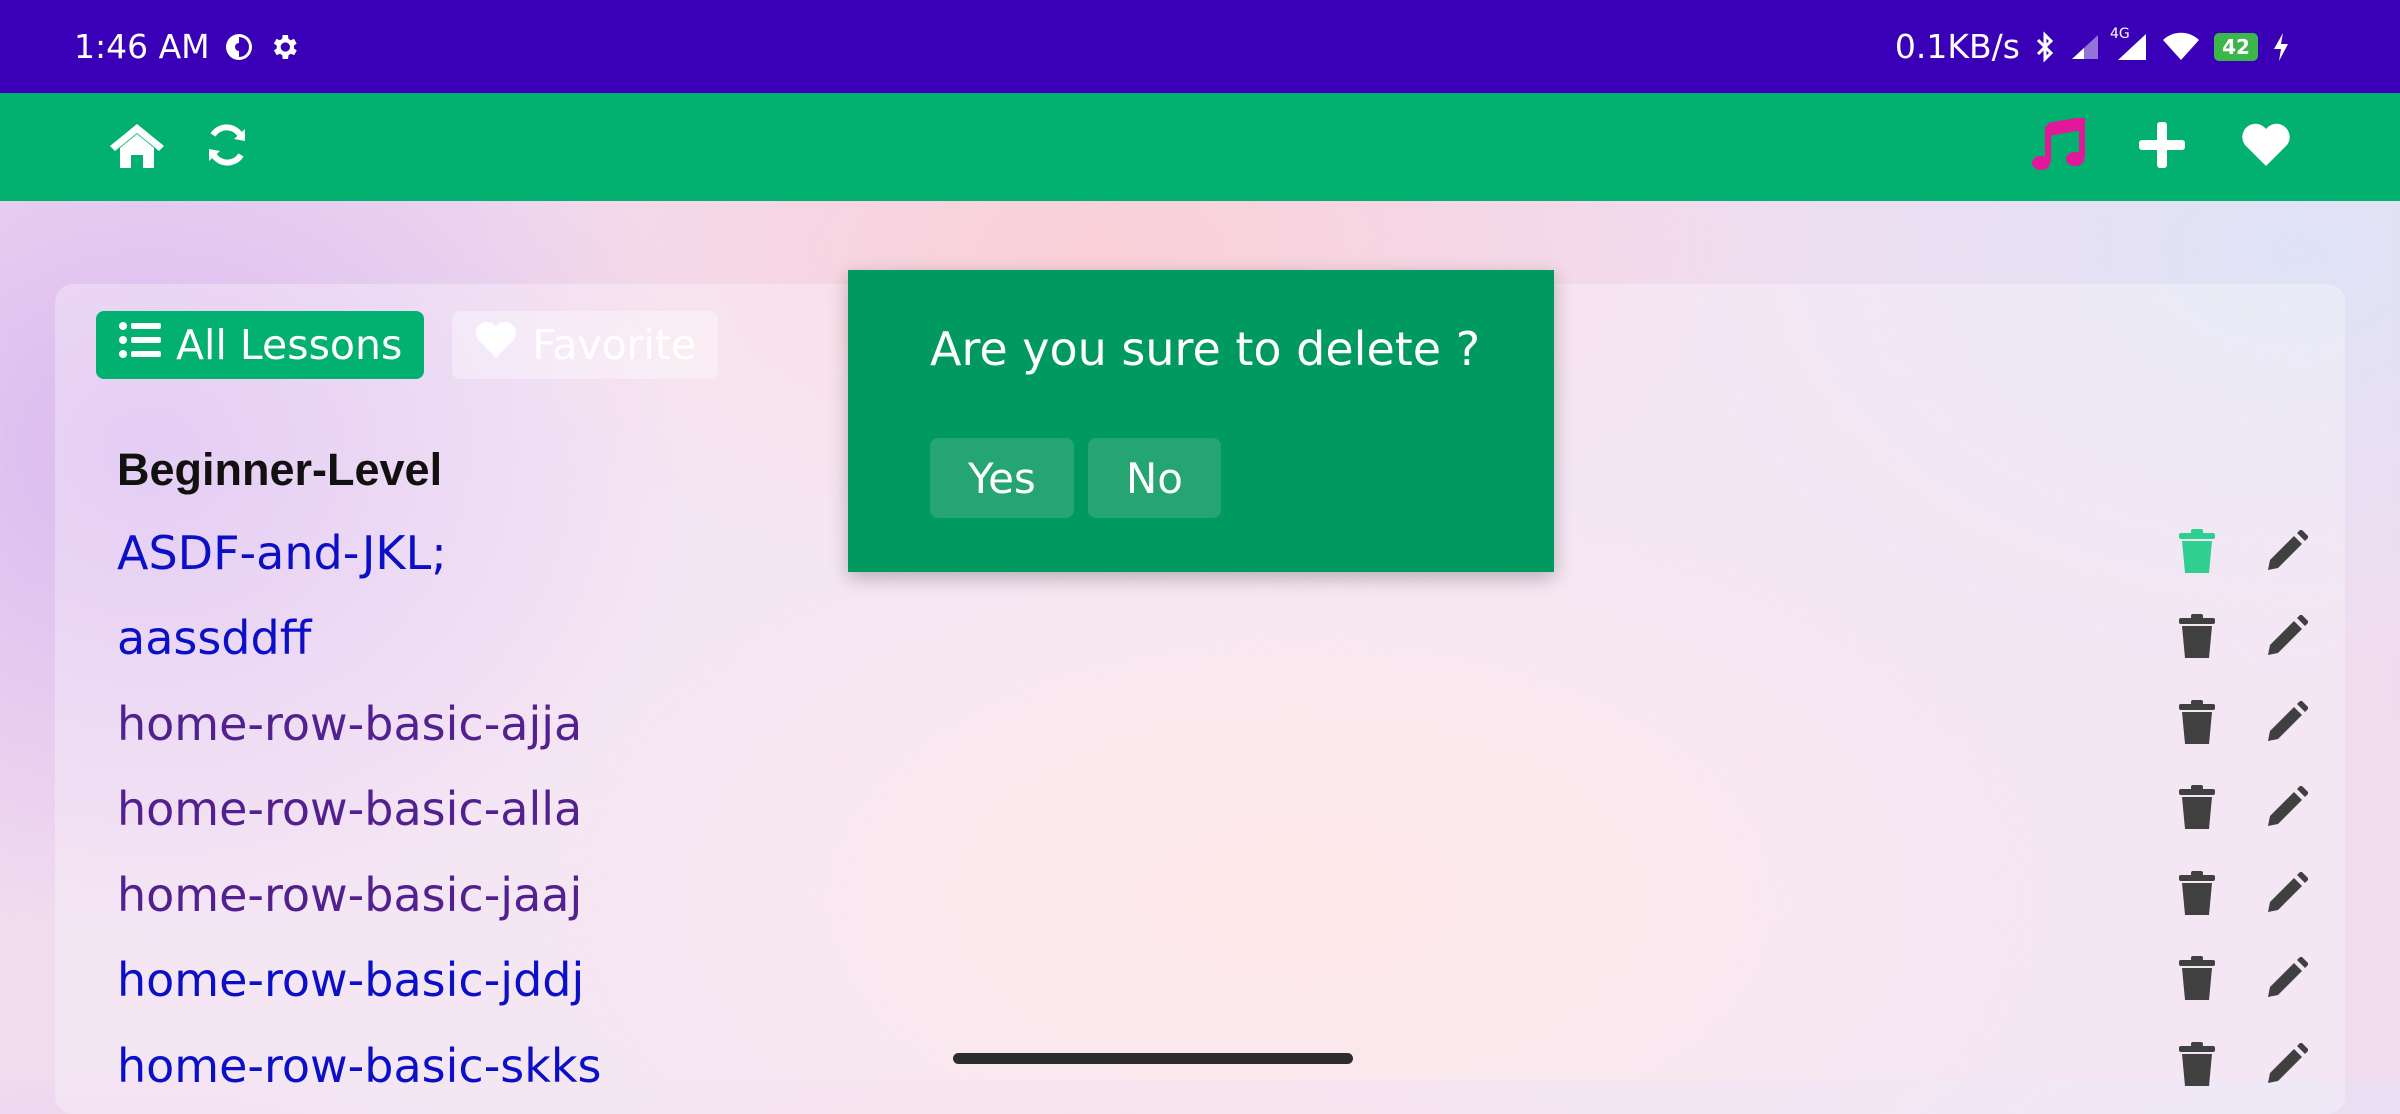 The height and width of the screenshot is (1114, 2400). What do you see at coordinates (1200, 147) in the screenshot?
I see `app-toolbar` at bounding box center [1200, 147].